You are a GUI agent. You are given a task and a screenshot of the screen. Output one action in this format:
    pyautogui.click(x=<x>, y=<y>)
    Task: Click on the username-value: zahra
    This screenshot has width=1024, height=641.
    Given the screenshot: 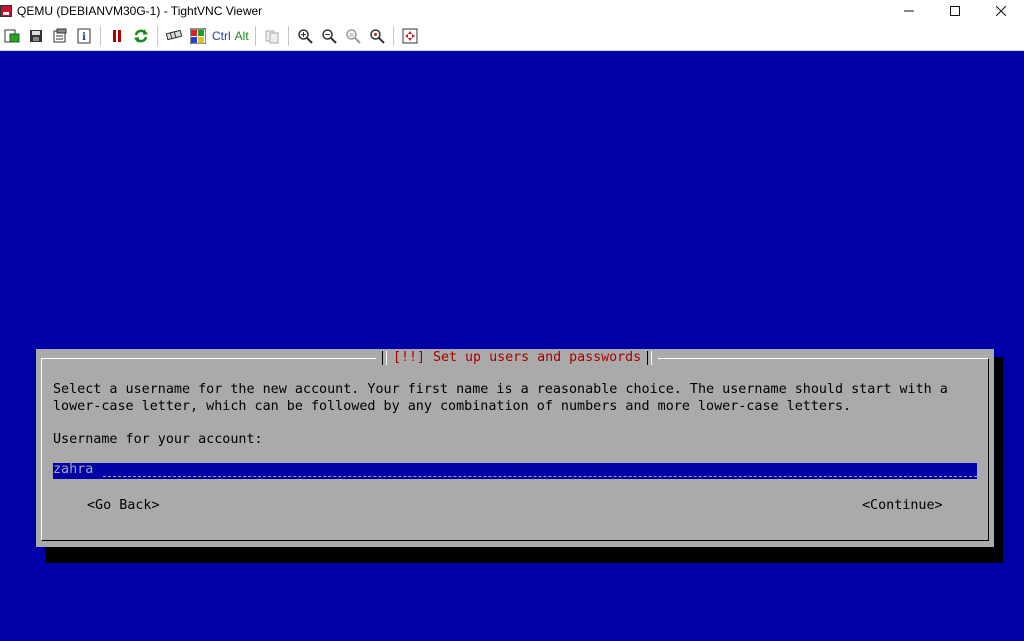 What is the action you would take?
    pyautogui.click(x=73, y=470)
    